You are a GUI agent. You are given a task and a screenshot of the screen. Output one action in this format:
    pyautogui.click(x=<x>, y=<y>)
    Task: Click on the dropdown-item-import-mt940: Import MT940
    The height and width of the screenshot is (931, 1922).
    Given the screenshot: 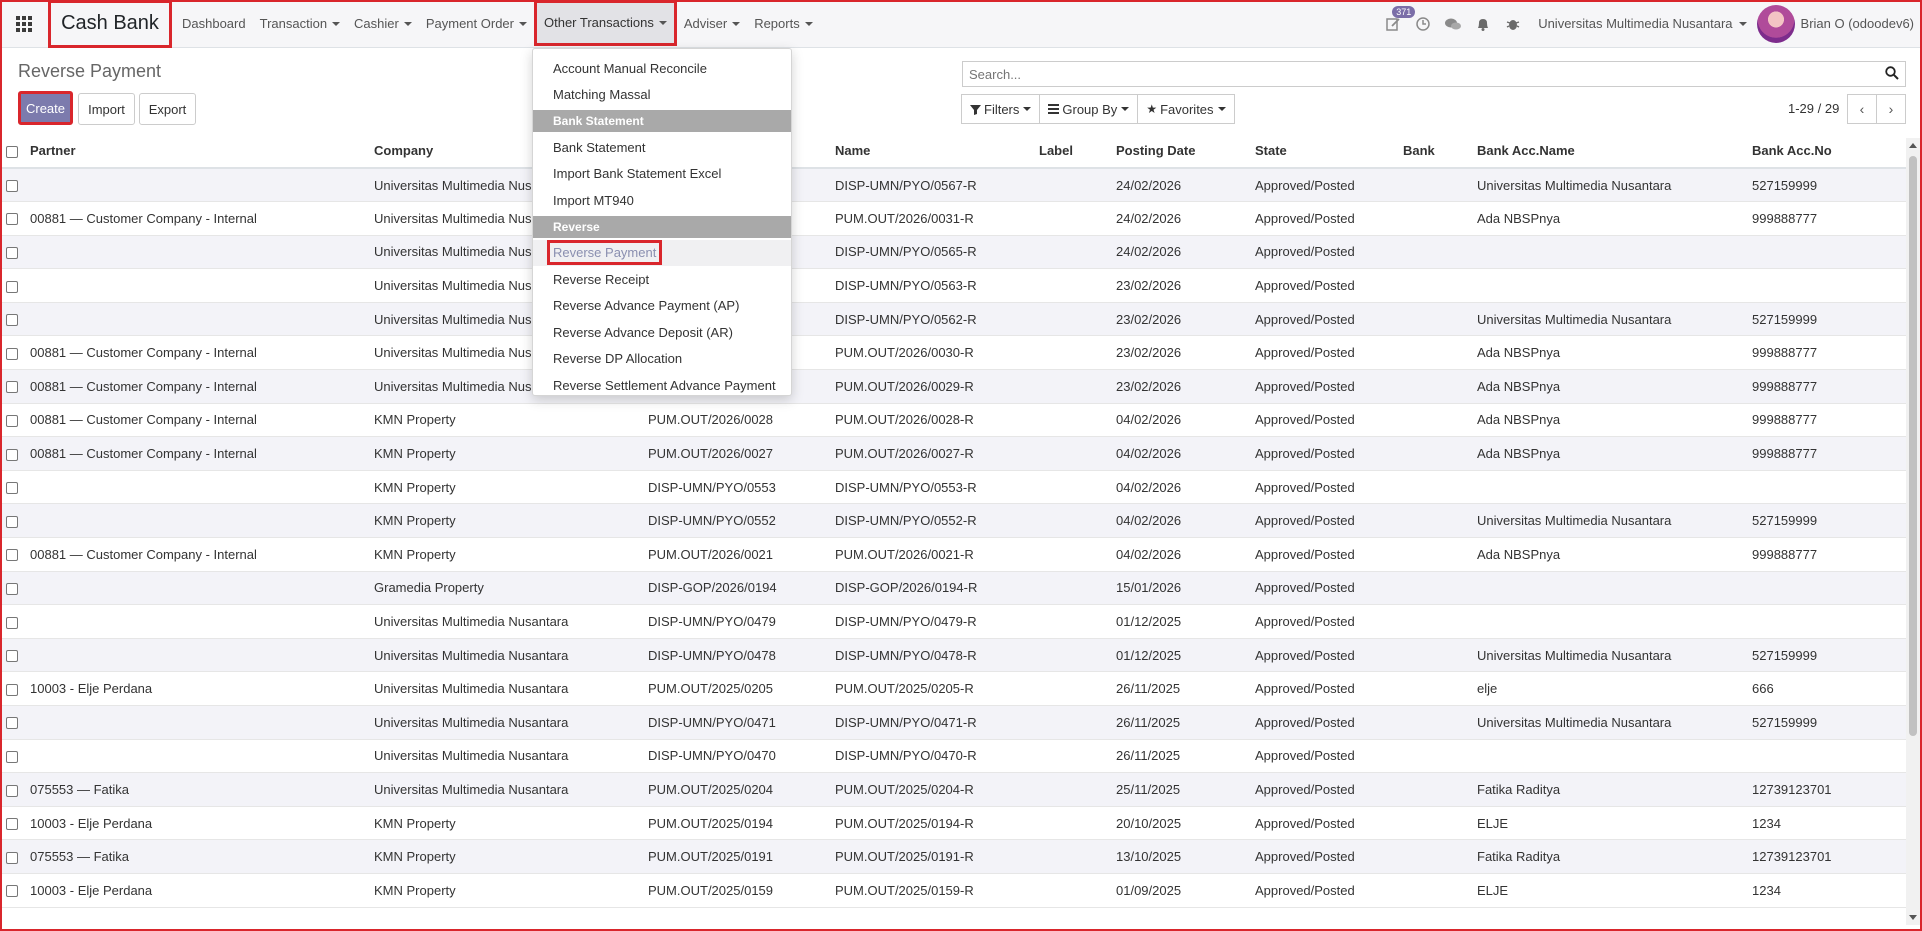 What is the action you would take?
    pyautogui.click(x=662, y=200)
    